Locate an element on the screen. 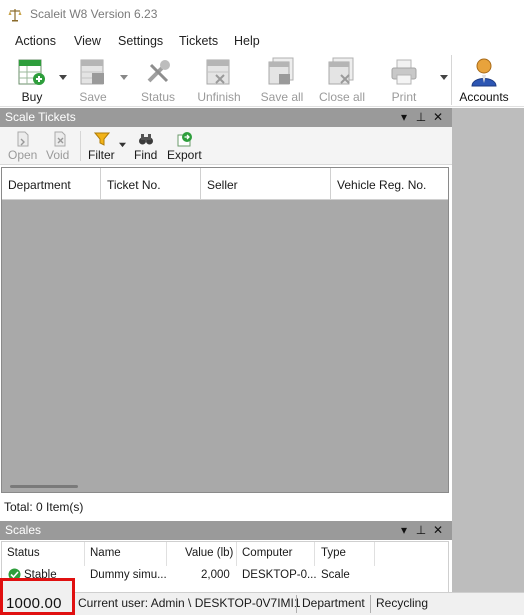  pin-icon: ⊥ is located at coordinates (421, 117).